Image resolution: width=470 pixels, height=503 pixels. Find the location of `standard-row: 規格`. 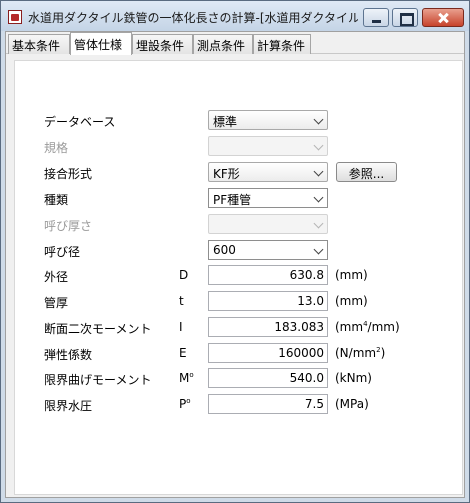

standard-row: 規格 is located at coordinates (239, 146).